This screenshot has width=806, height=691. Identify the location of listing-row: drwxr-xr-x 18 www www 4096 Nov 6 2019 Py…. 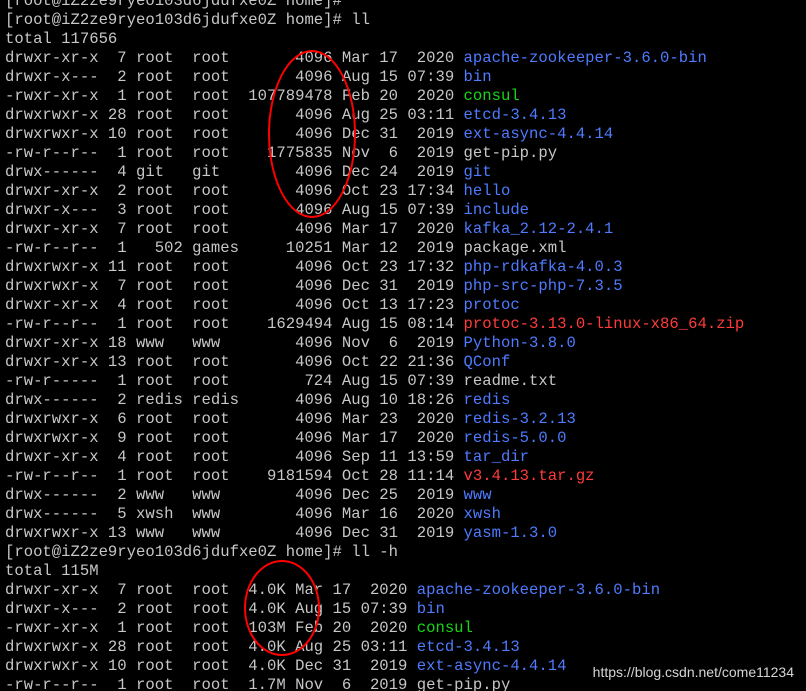
(374, 343).